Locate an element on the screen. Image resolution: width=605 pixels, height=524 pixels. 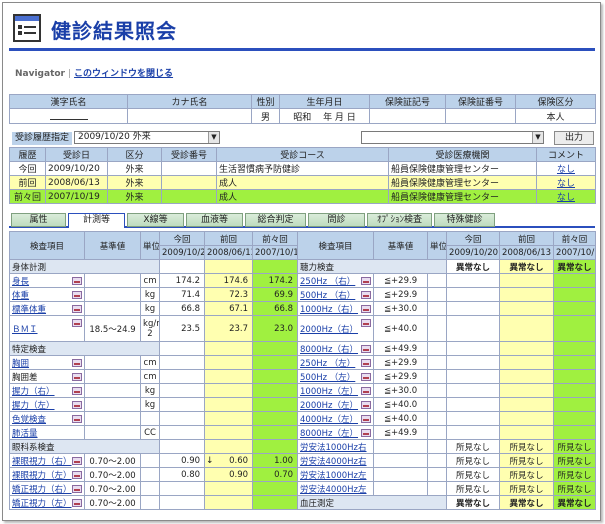
result-item-link: 労安法4000Hz左 is located at coordinates (336, 488).